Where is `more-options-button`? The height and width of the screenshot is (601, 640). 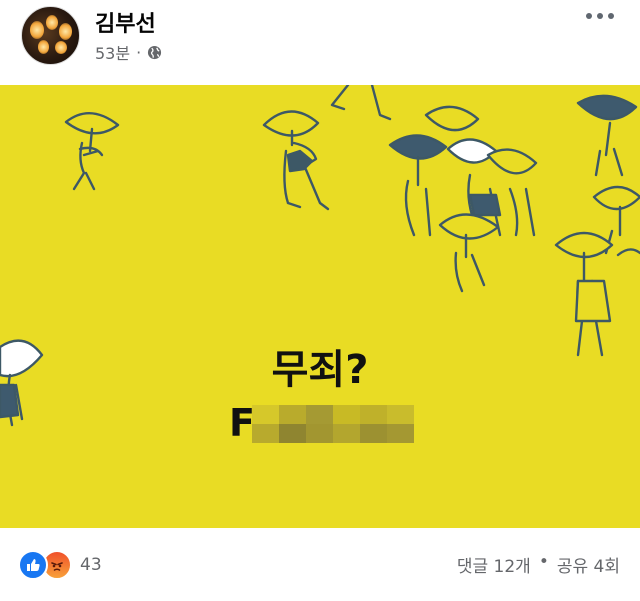
more-options-button is located at coordinates (600, 16).